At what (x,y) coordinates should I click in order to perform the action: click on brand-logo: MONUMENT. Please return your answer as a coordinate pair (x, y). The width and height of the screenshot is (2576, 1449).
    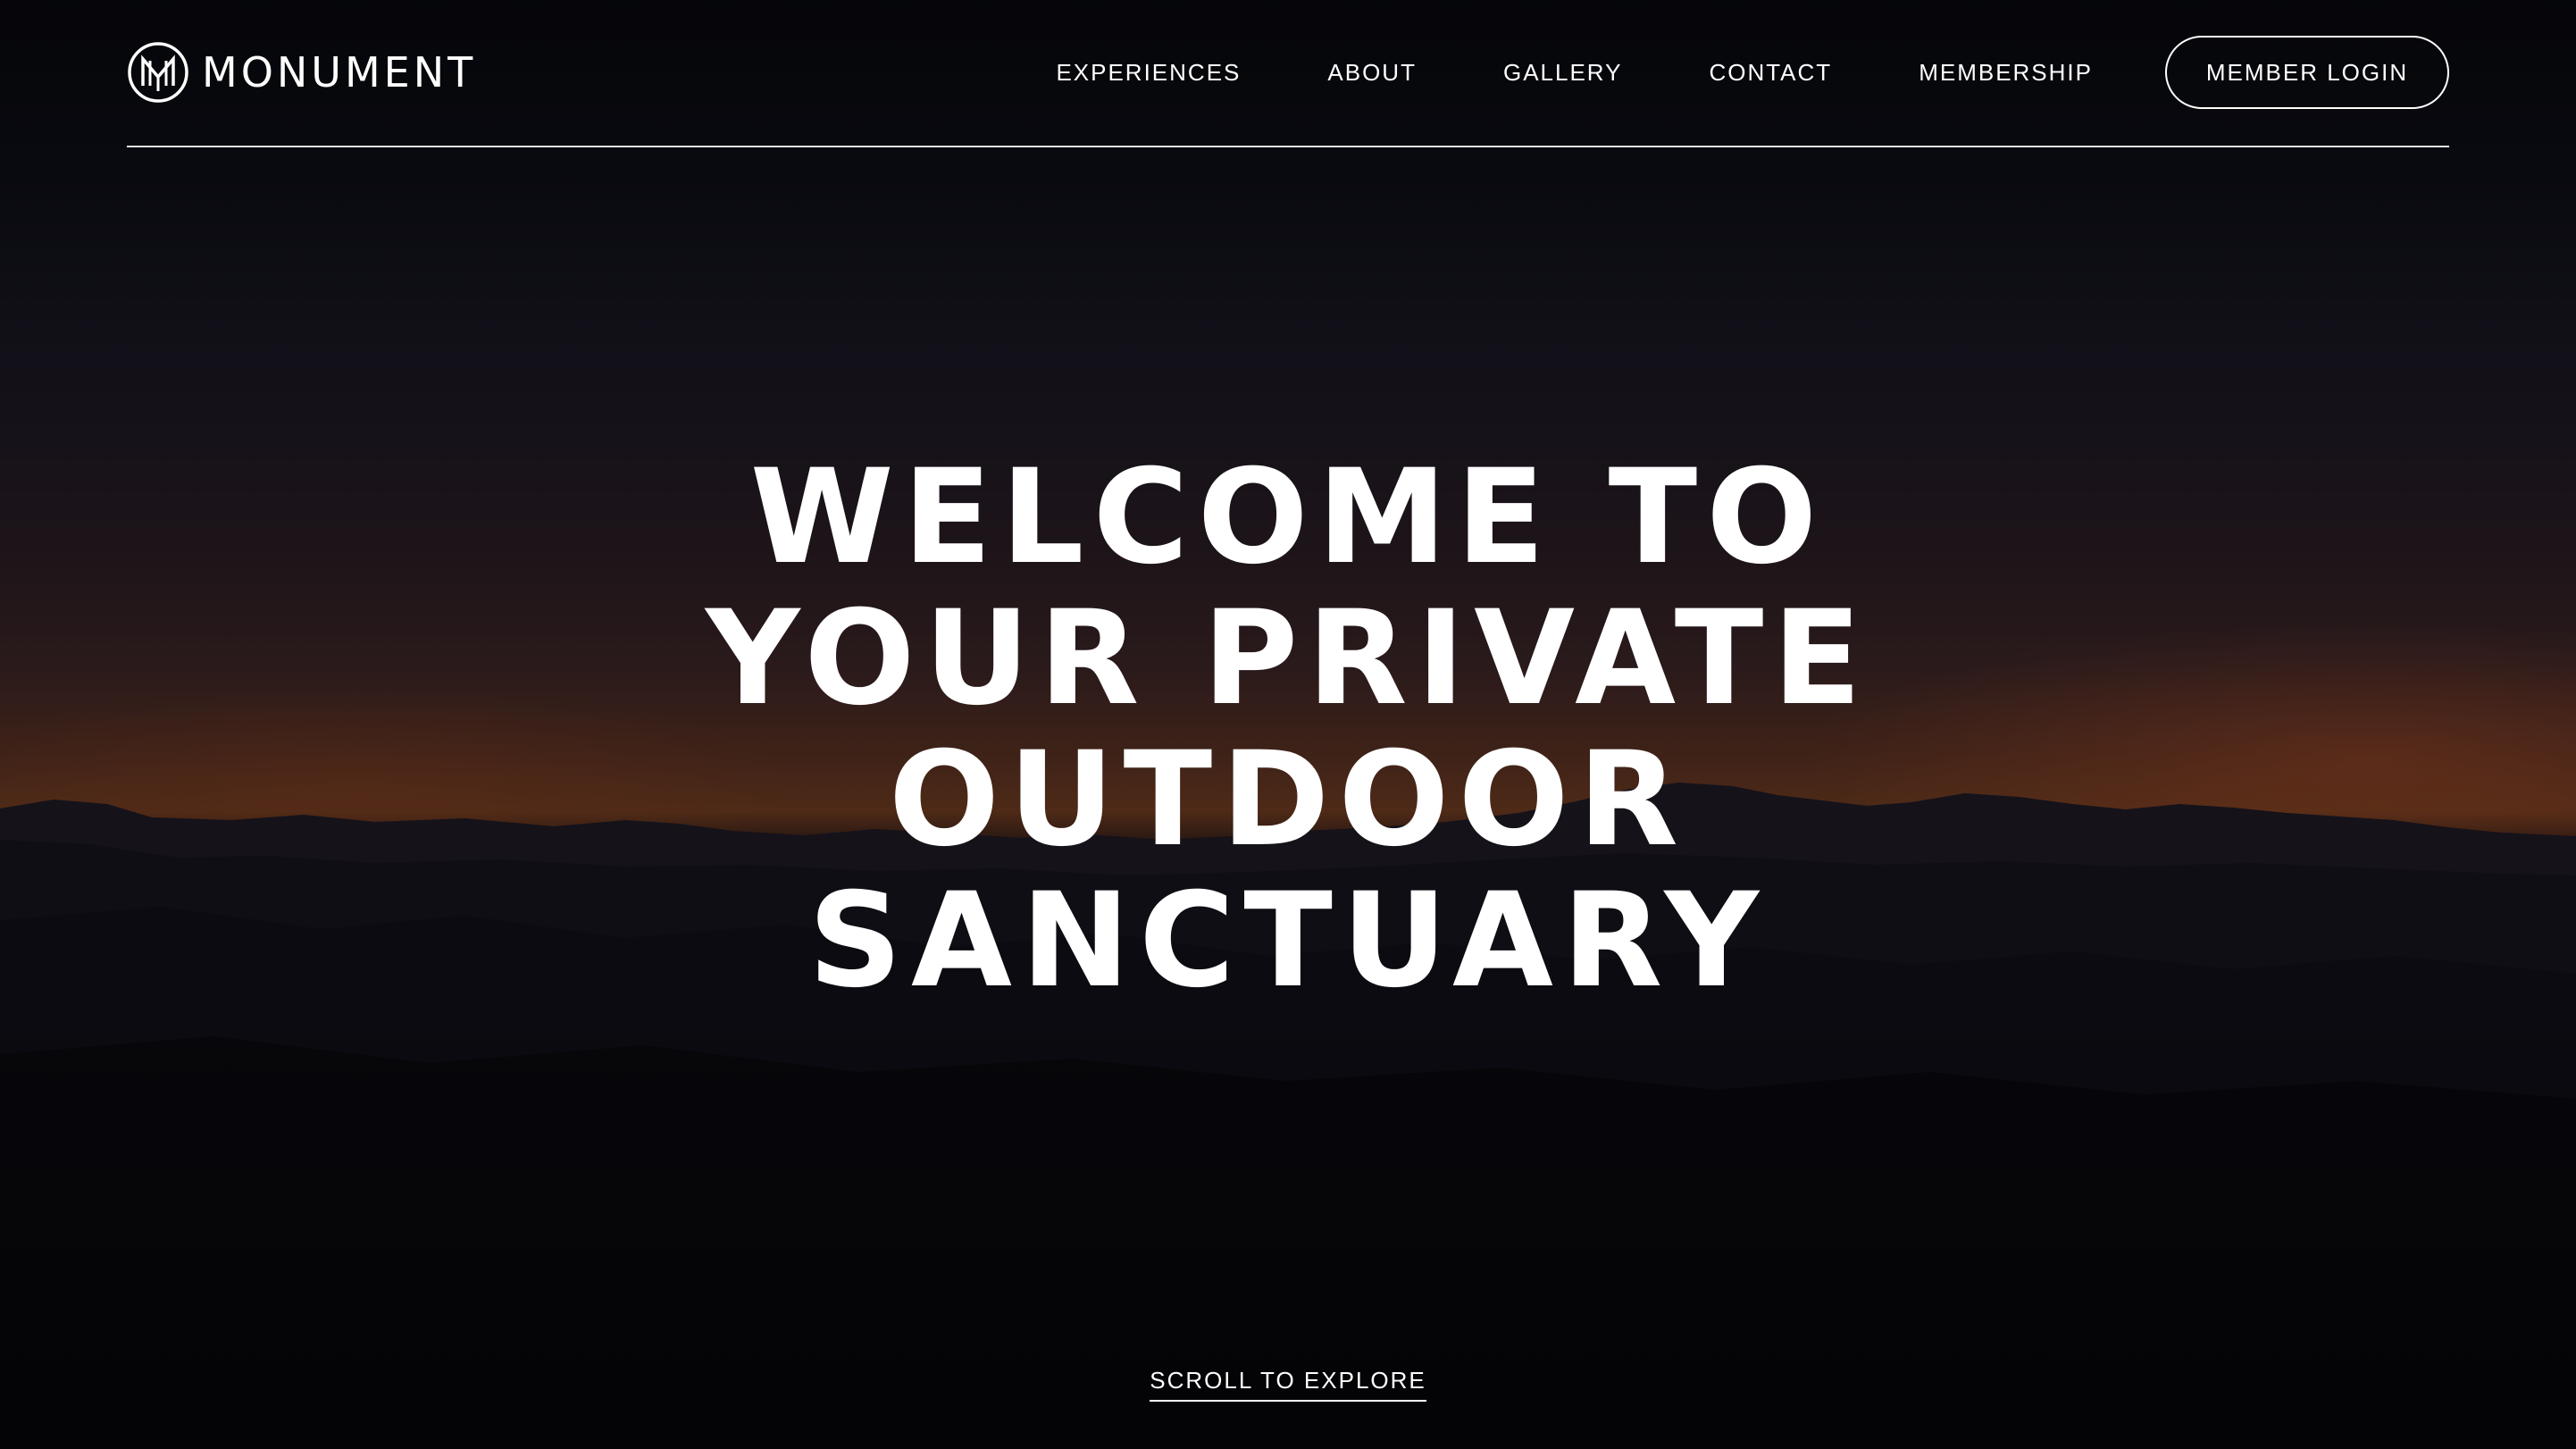
    Looking at the image, I should click on (302, 72).